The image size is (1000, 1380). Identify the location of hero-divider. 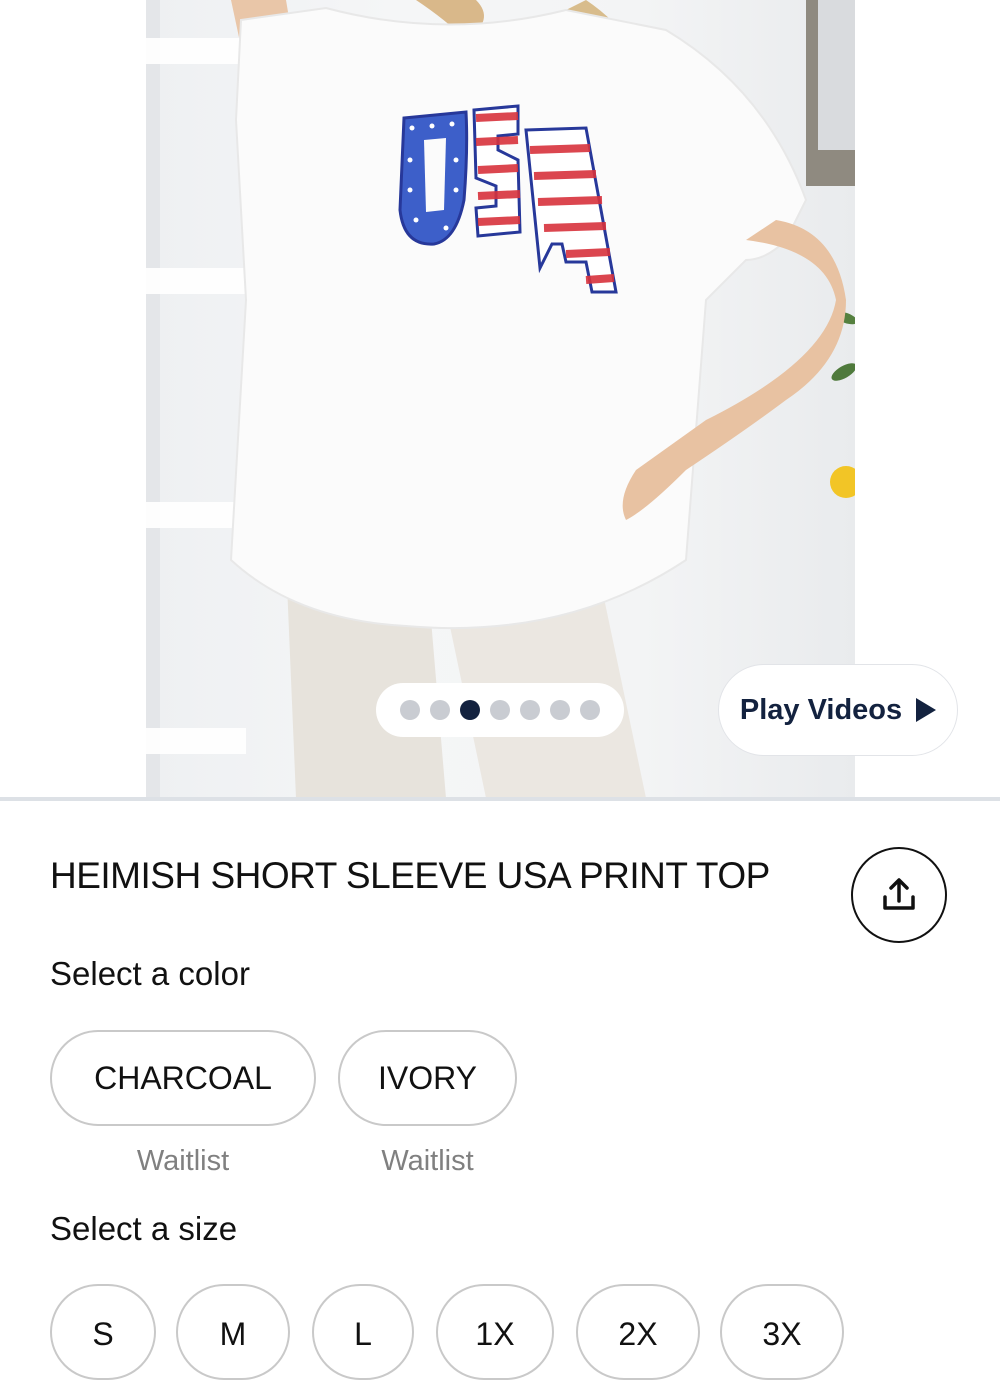
(500, 799).